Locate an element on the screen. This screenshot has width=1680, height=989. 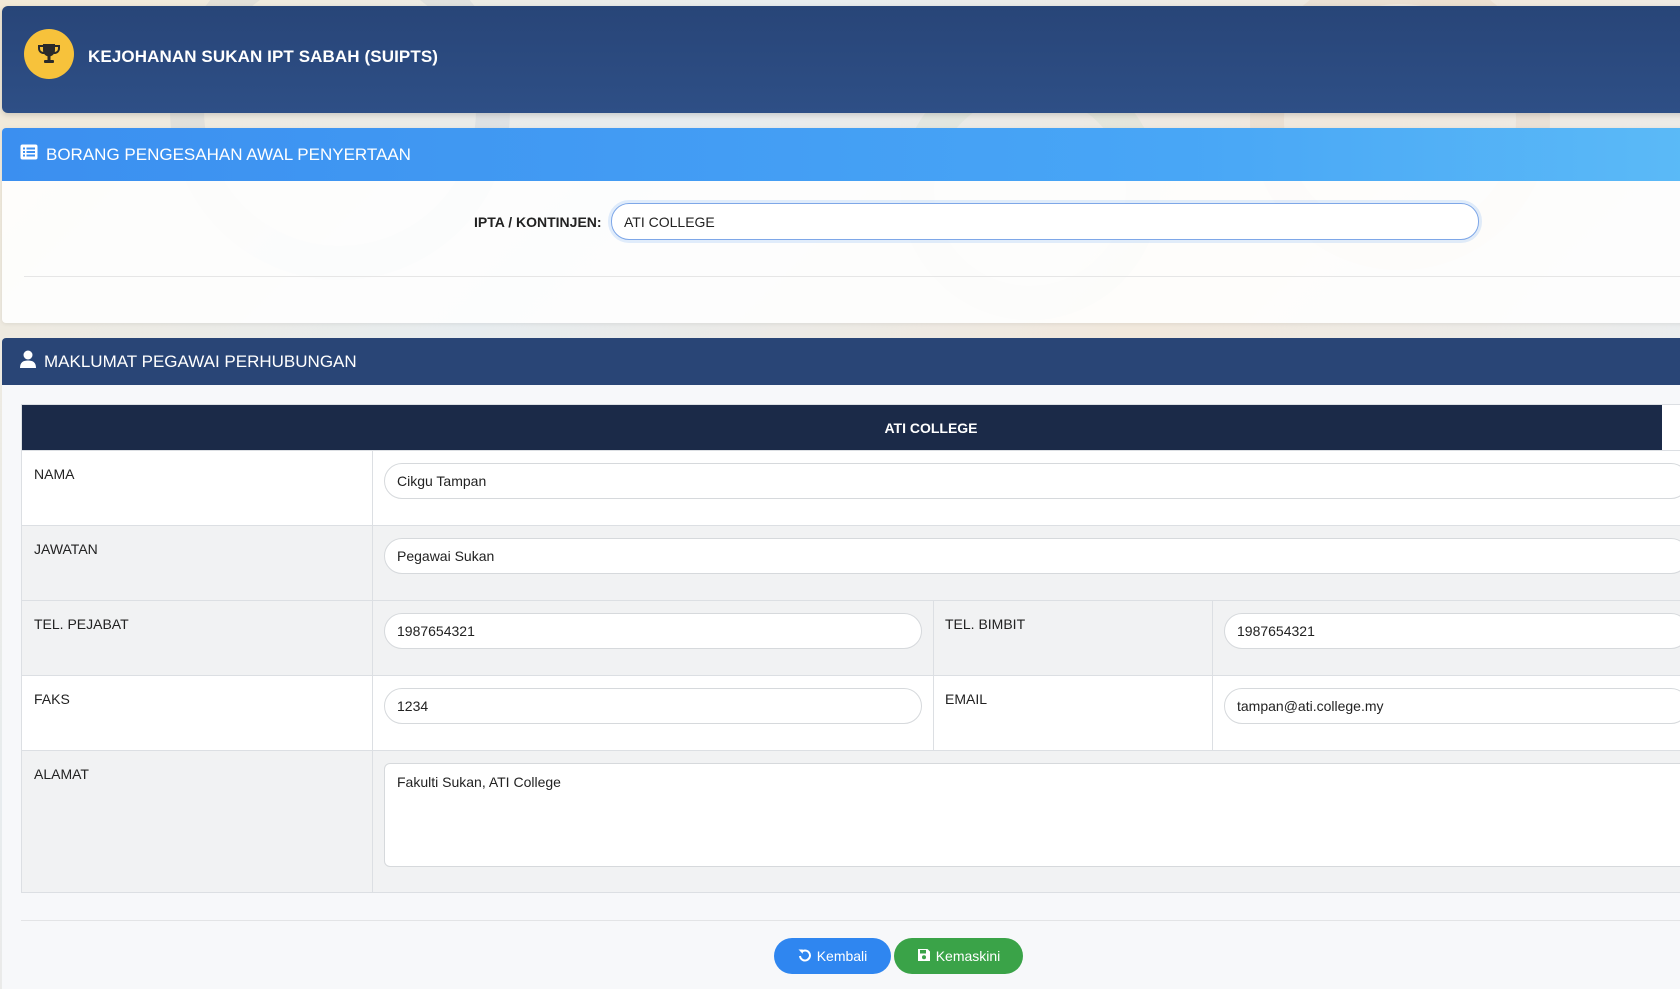
registration-form-title: BORANG PENGESAHAN AWAL PENYERTAAN is located at coordinates (228, 154).